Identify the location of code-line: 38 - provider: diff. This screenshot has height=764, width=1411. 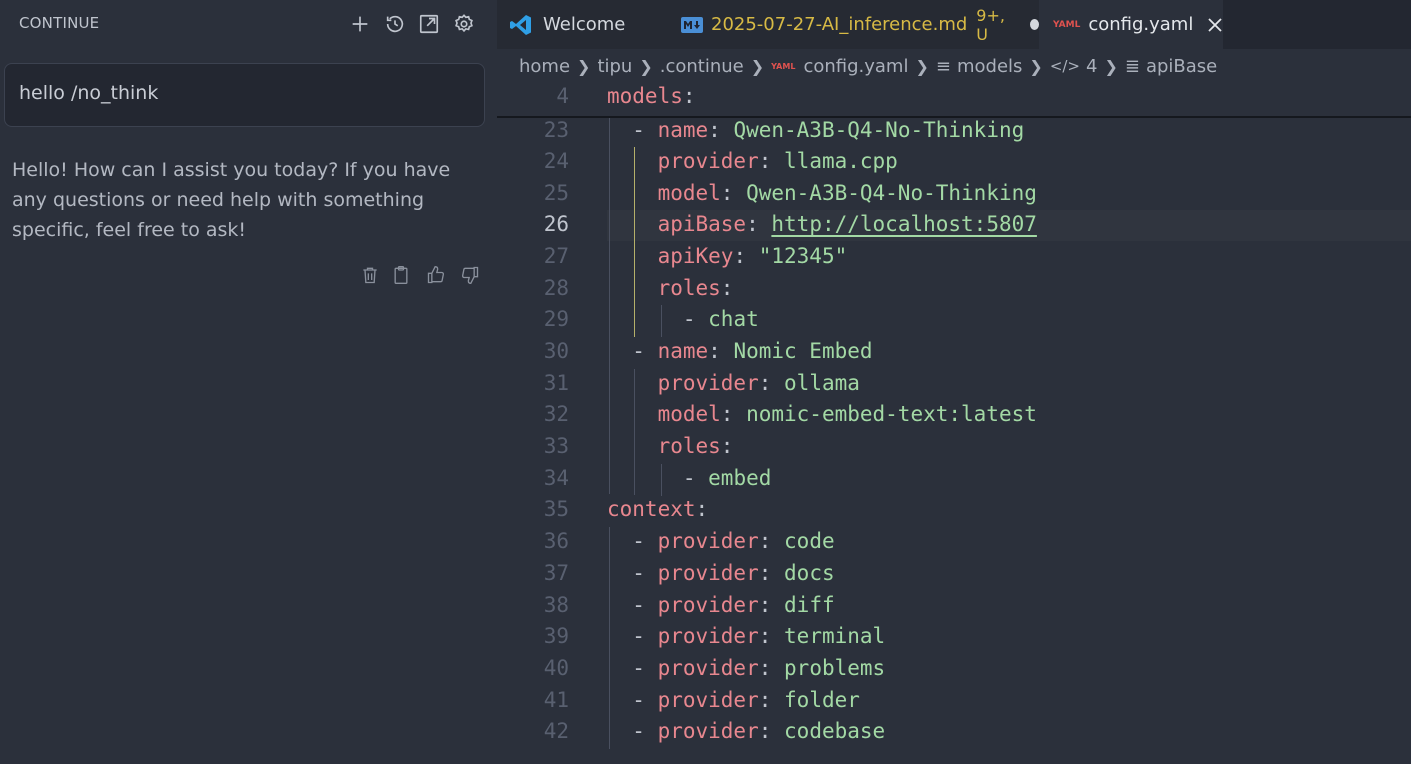
(954, 606).